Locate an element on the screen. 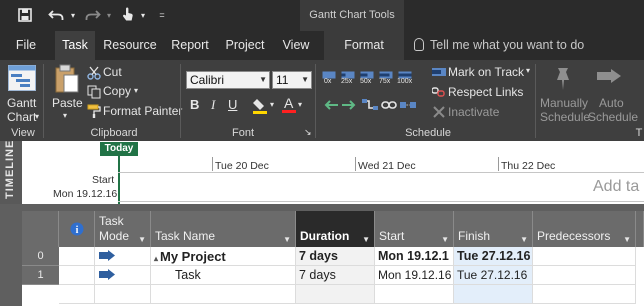  start-cell: Mon 19.12.16 is located at coordinates (414, 275).